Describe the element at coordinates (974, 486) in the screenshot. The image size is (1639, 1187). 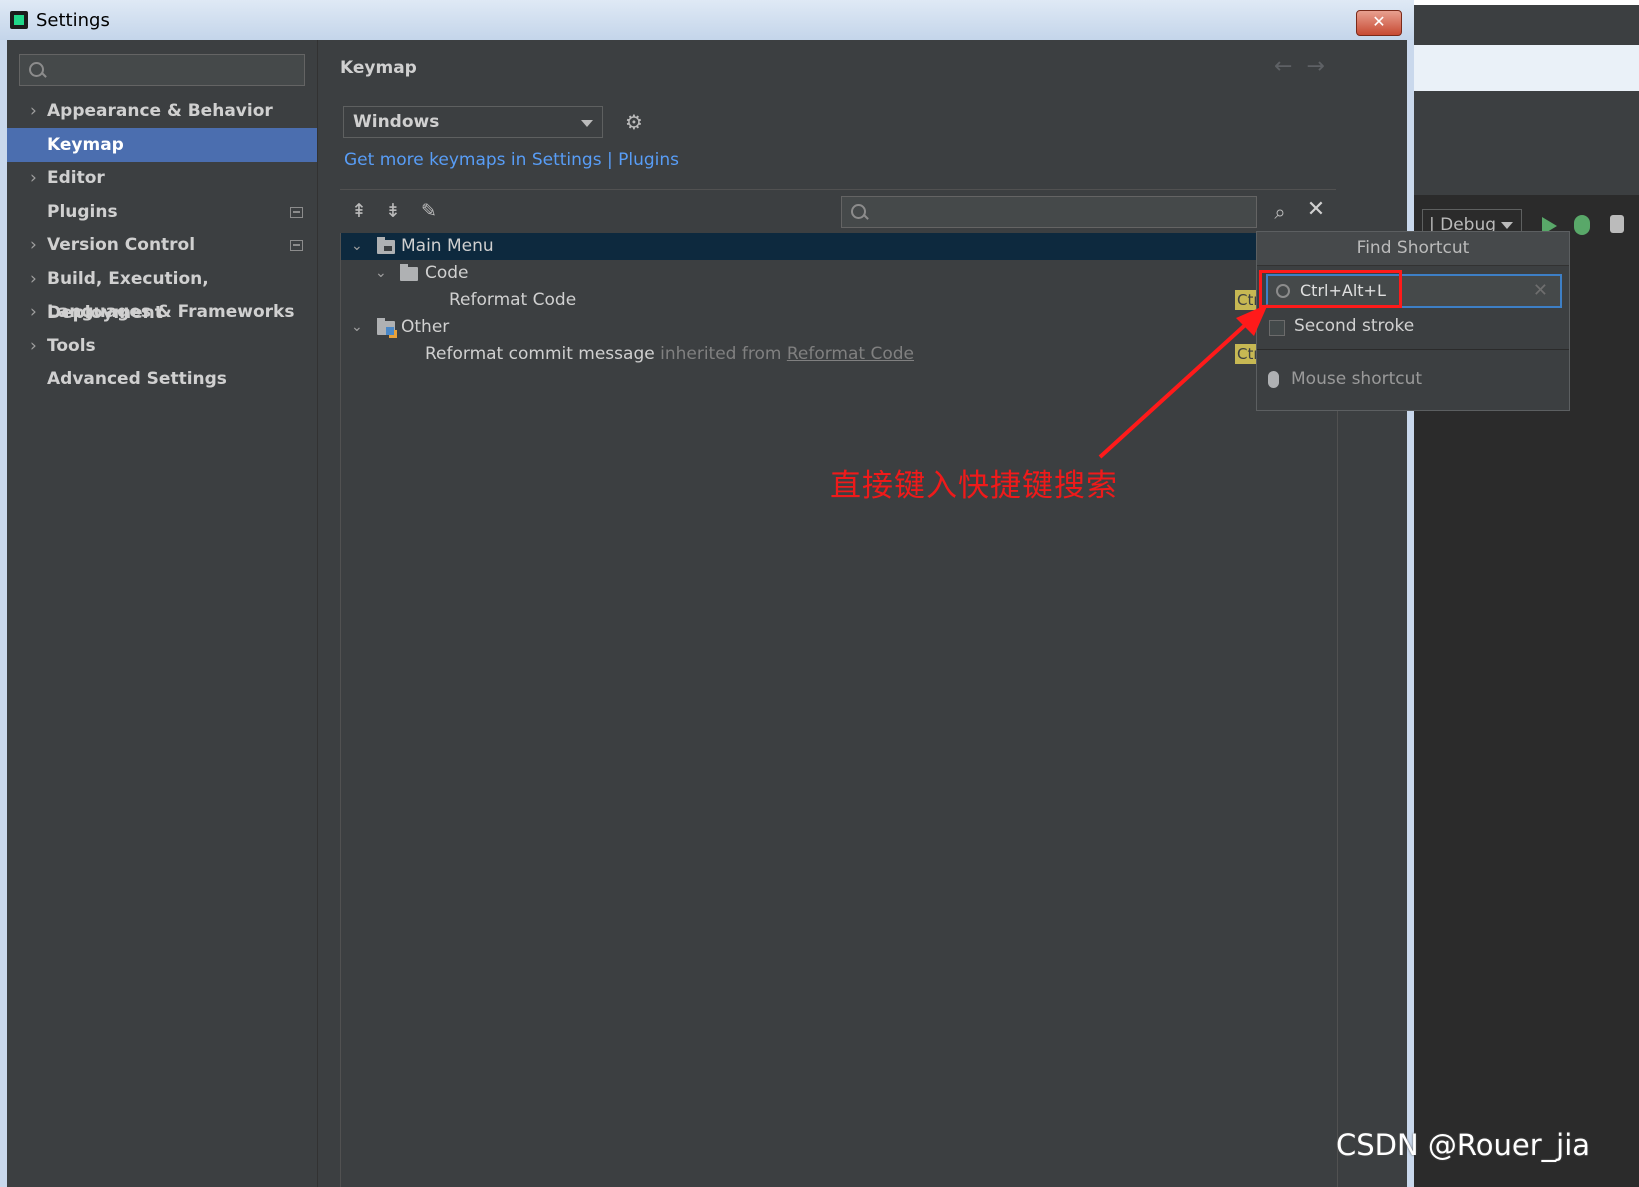
I see `annotation-text: 直接键入快捷键搜索` at that location.